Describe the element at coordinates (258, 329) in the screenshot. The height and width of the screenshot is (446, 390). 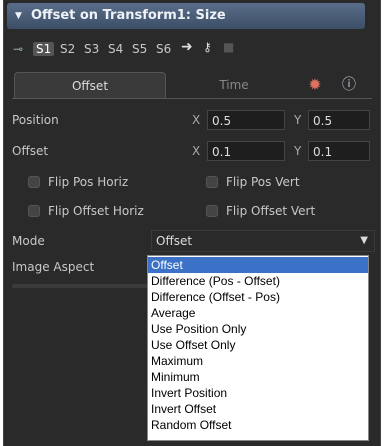
I see `menu-item-use-position-only: Use Position Only` at that location.